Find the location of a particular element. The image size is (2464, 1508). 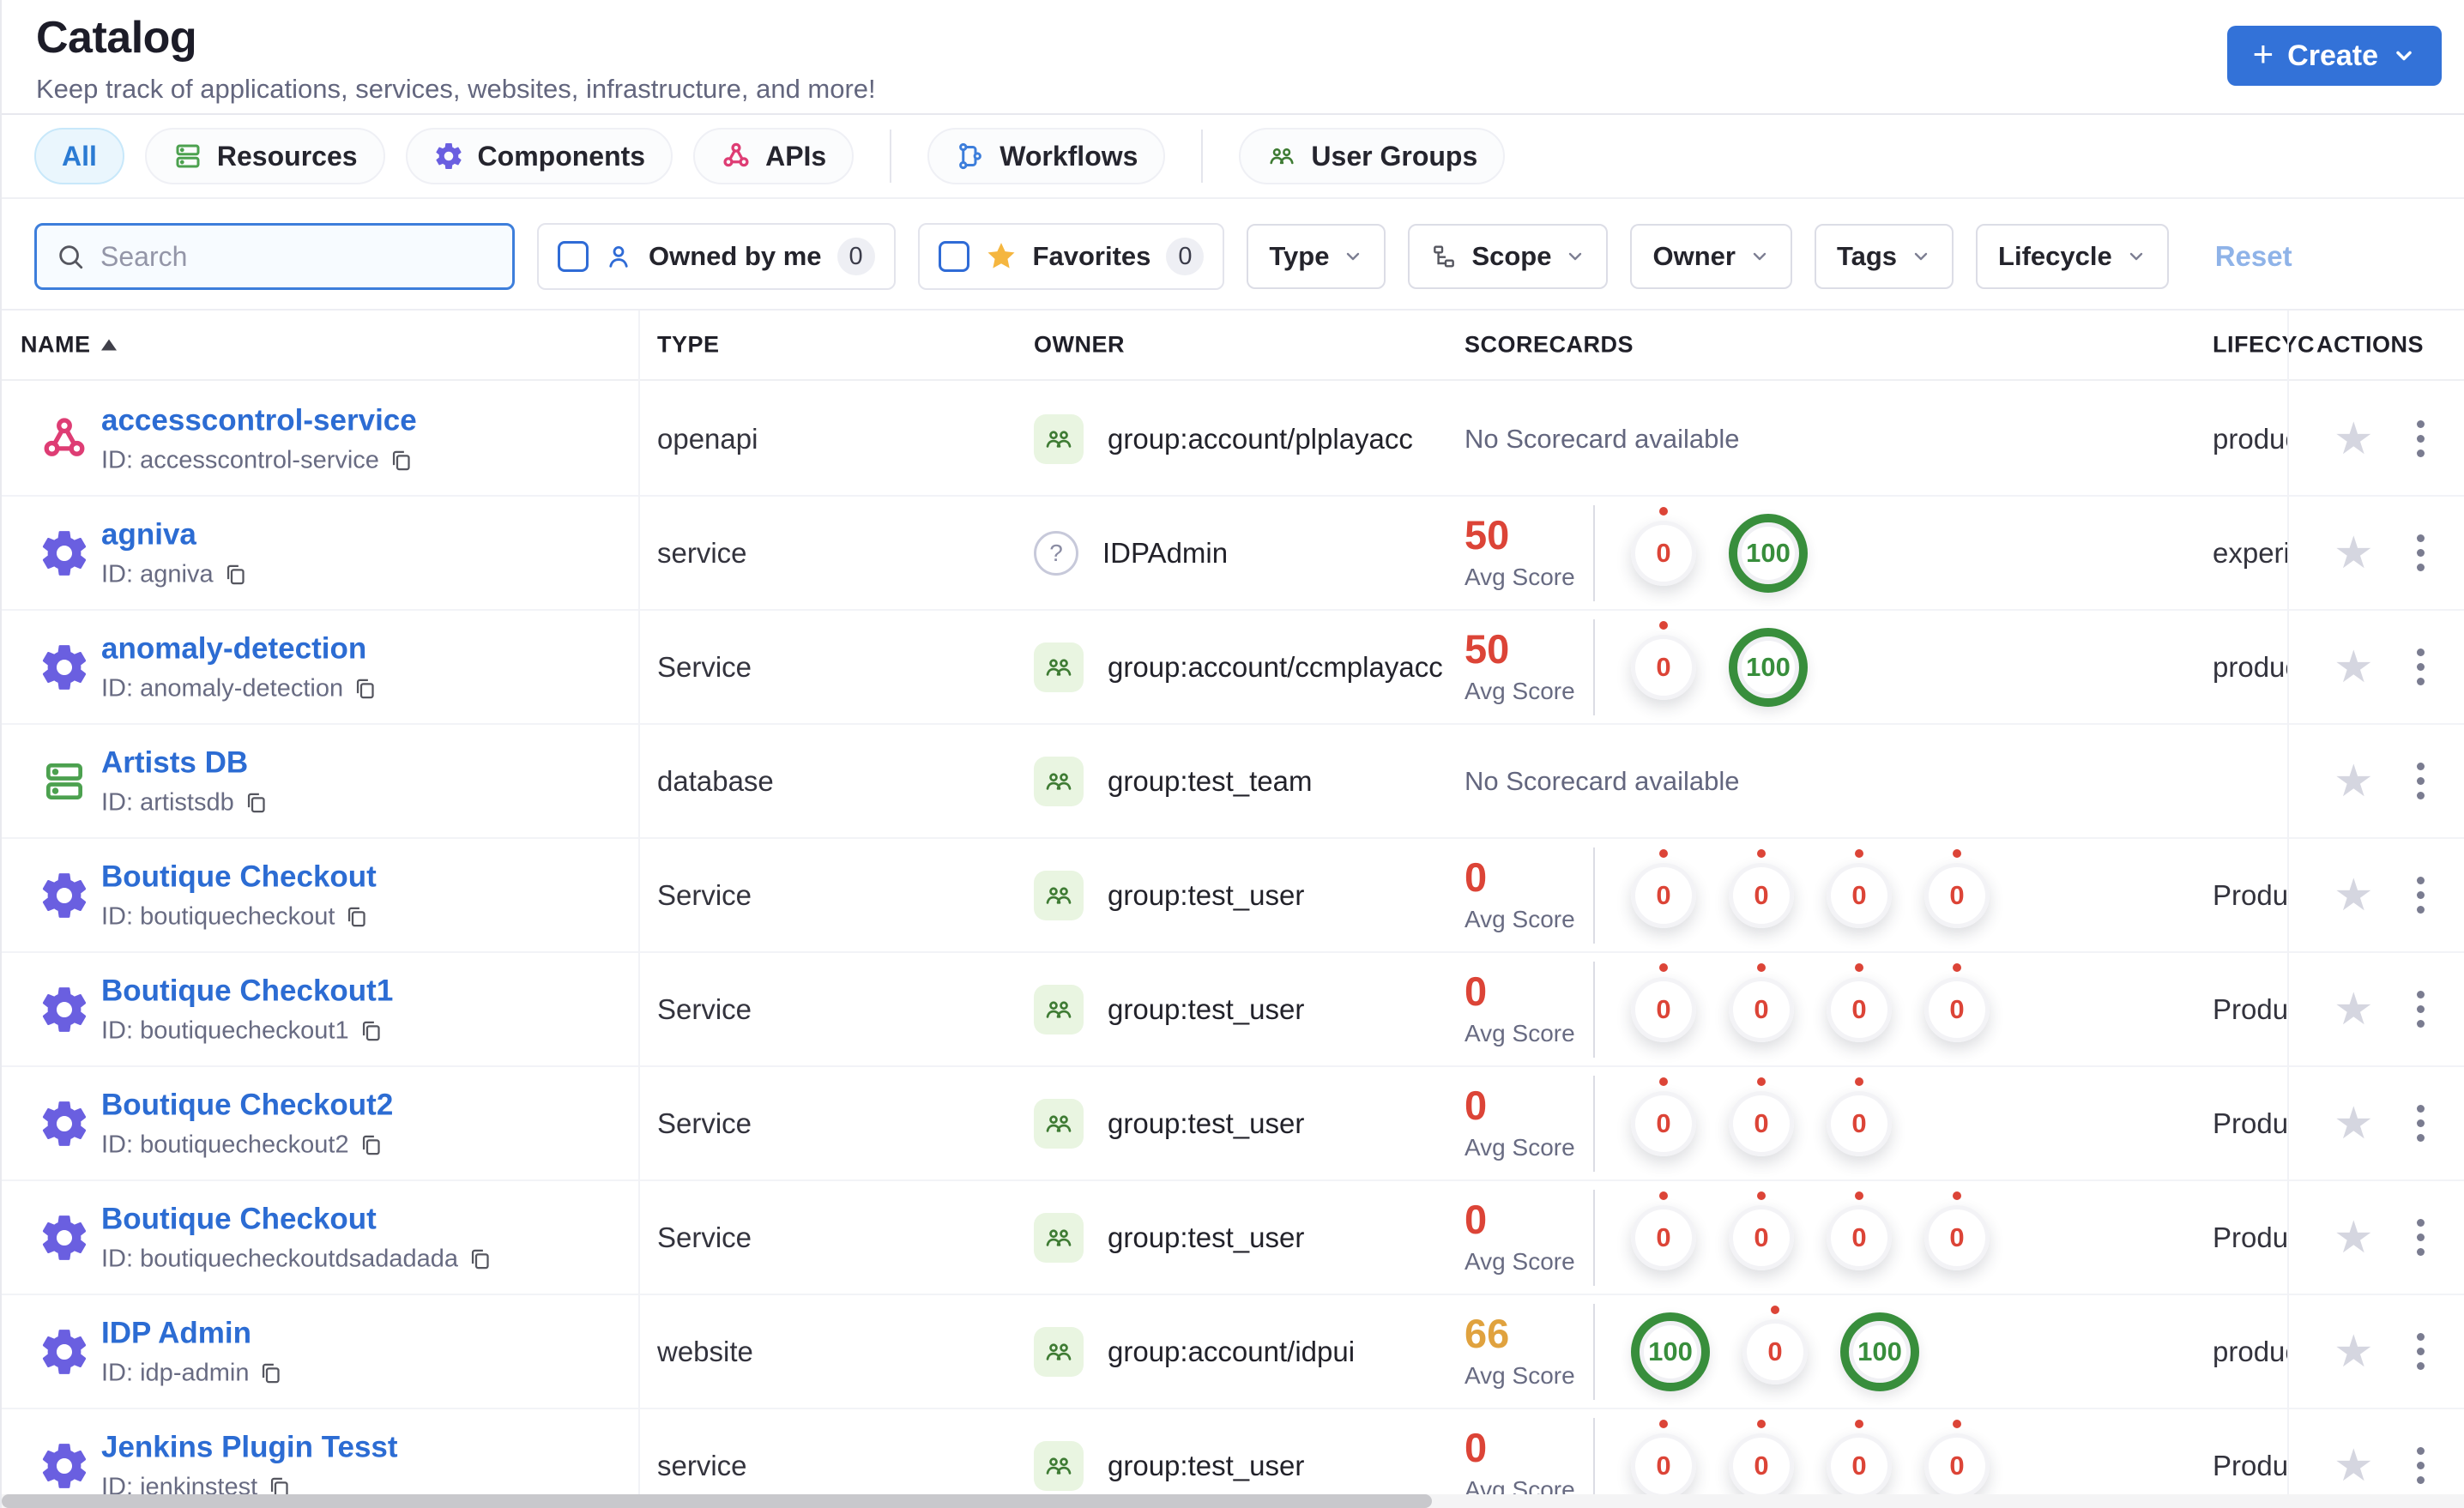

tab-apis: APIs is located at coordinates (774, 156).